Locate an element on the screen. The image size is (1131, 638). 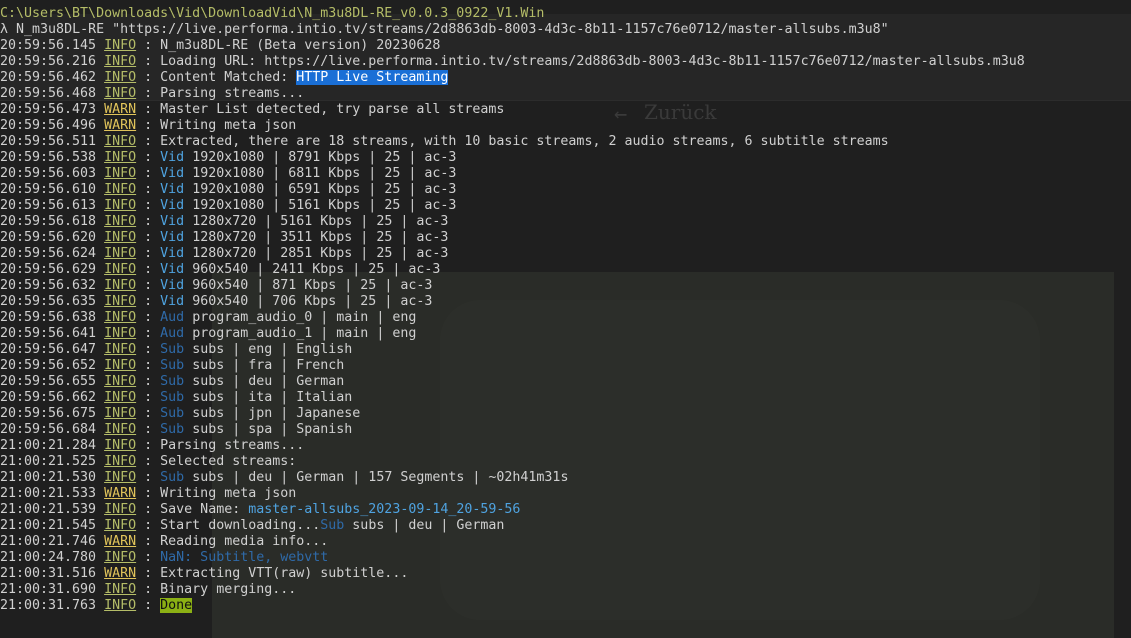
log-message: Done is located at coordinates (176, 605).